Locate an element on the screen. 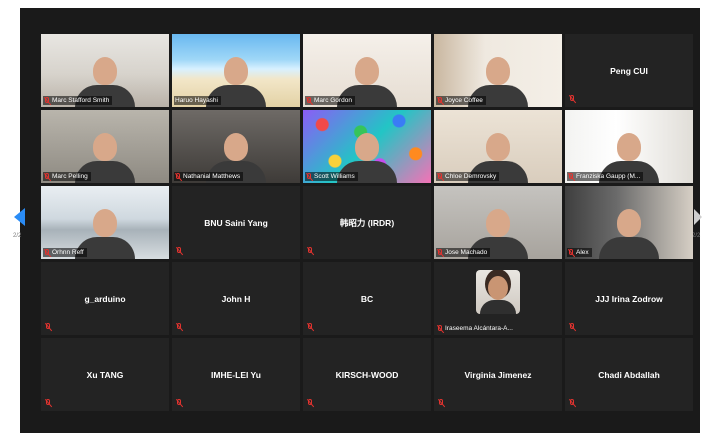 This screenshot has width=703, height=433. participant-name: KIRSCH-WOOD is located at coordinates (367, 374).